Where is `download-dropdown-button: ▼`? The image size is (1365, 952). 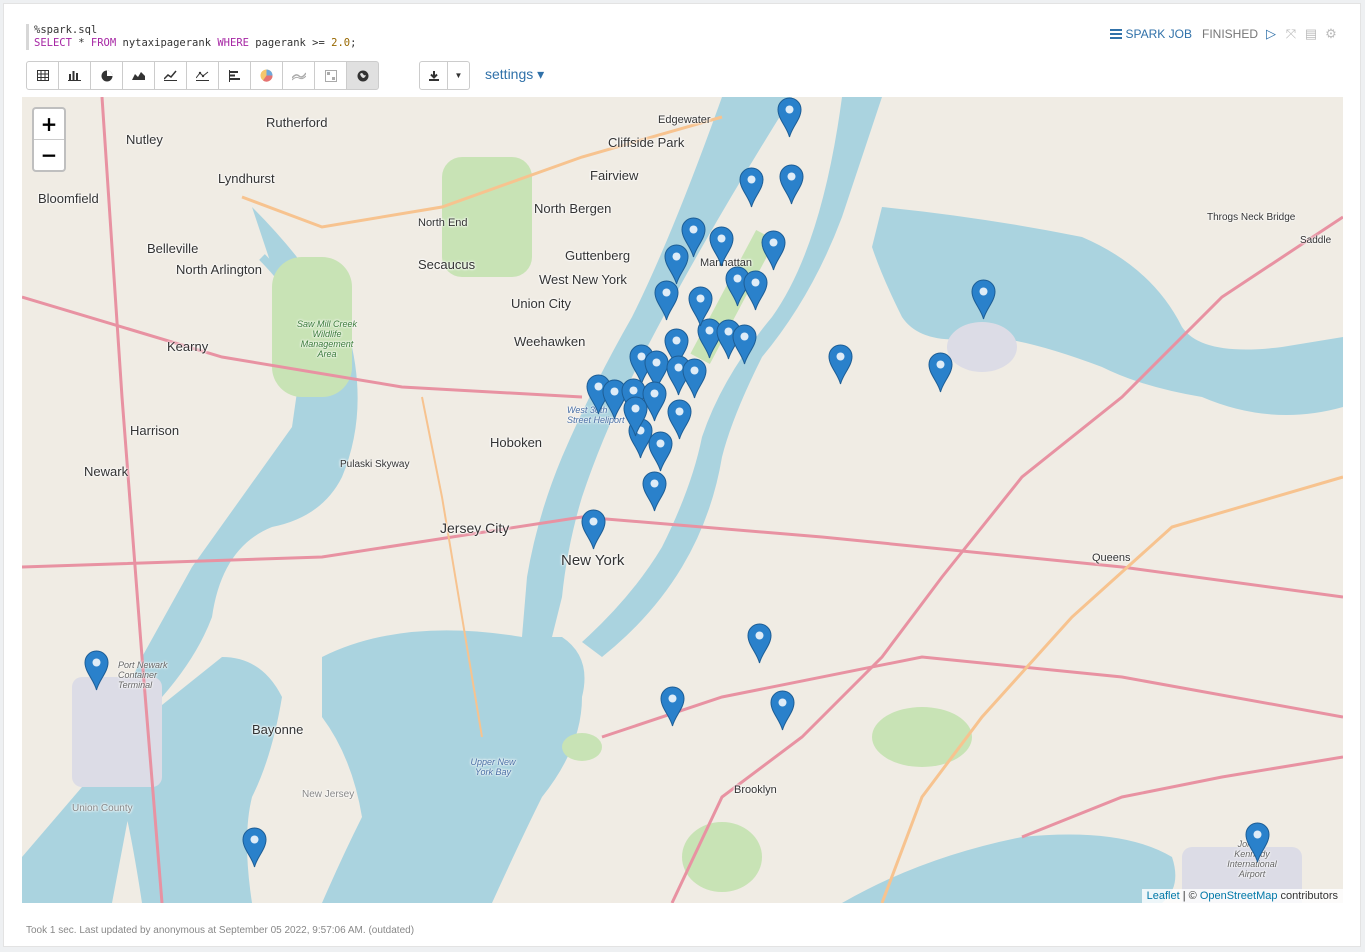 download-dropdown-button: ▼ is located at coordinates (458, 75).